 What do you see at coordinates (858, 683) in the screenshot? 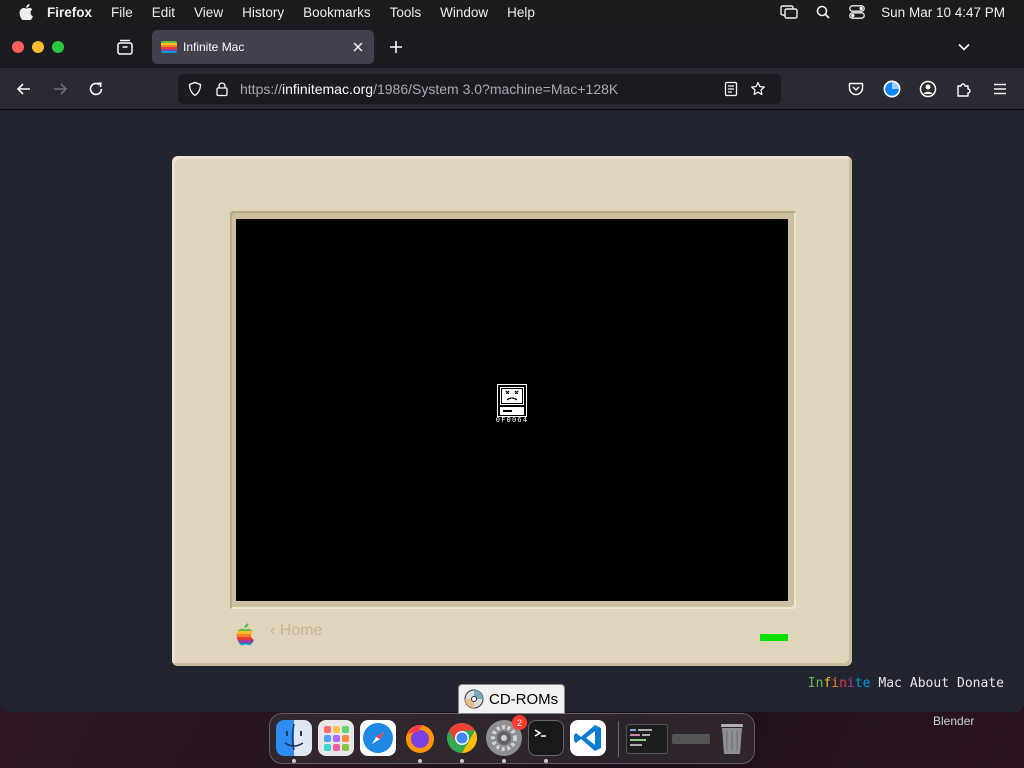
I see `infinite-brand-letter: t` at bounding box center [858, 683].